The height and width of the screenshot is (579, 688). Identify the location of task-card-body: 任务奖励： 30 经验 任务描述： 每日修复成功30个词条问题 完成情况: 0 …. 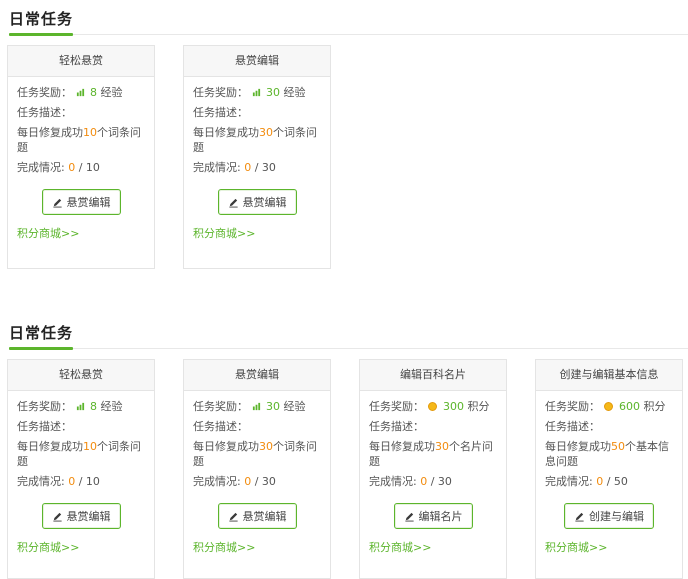
(257, 477).